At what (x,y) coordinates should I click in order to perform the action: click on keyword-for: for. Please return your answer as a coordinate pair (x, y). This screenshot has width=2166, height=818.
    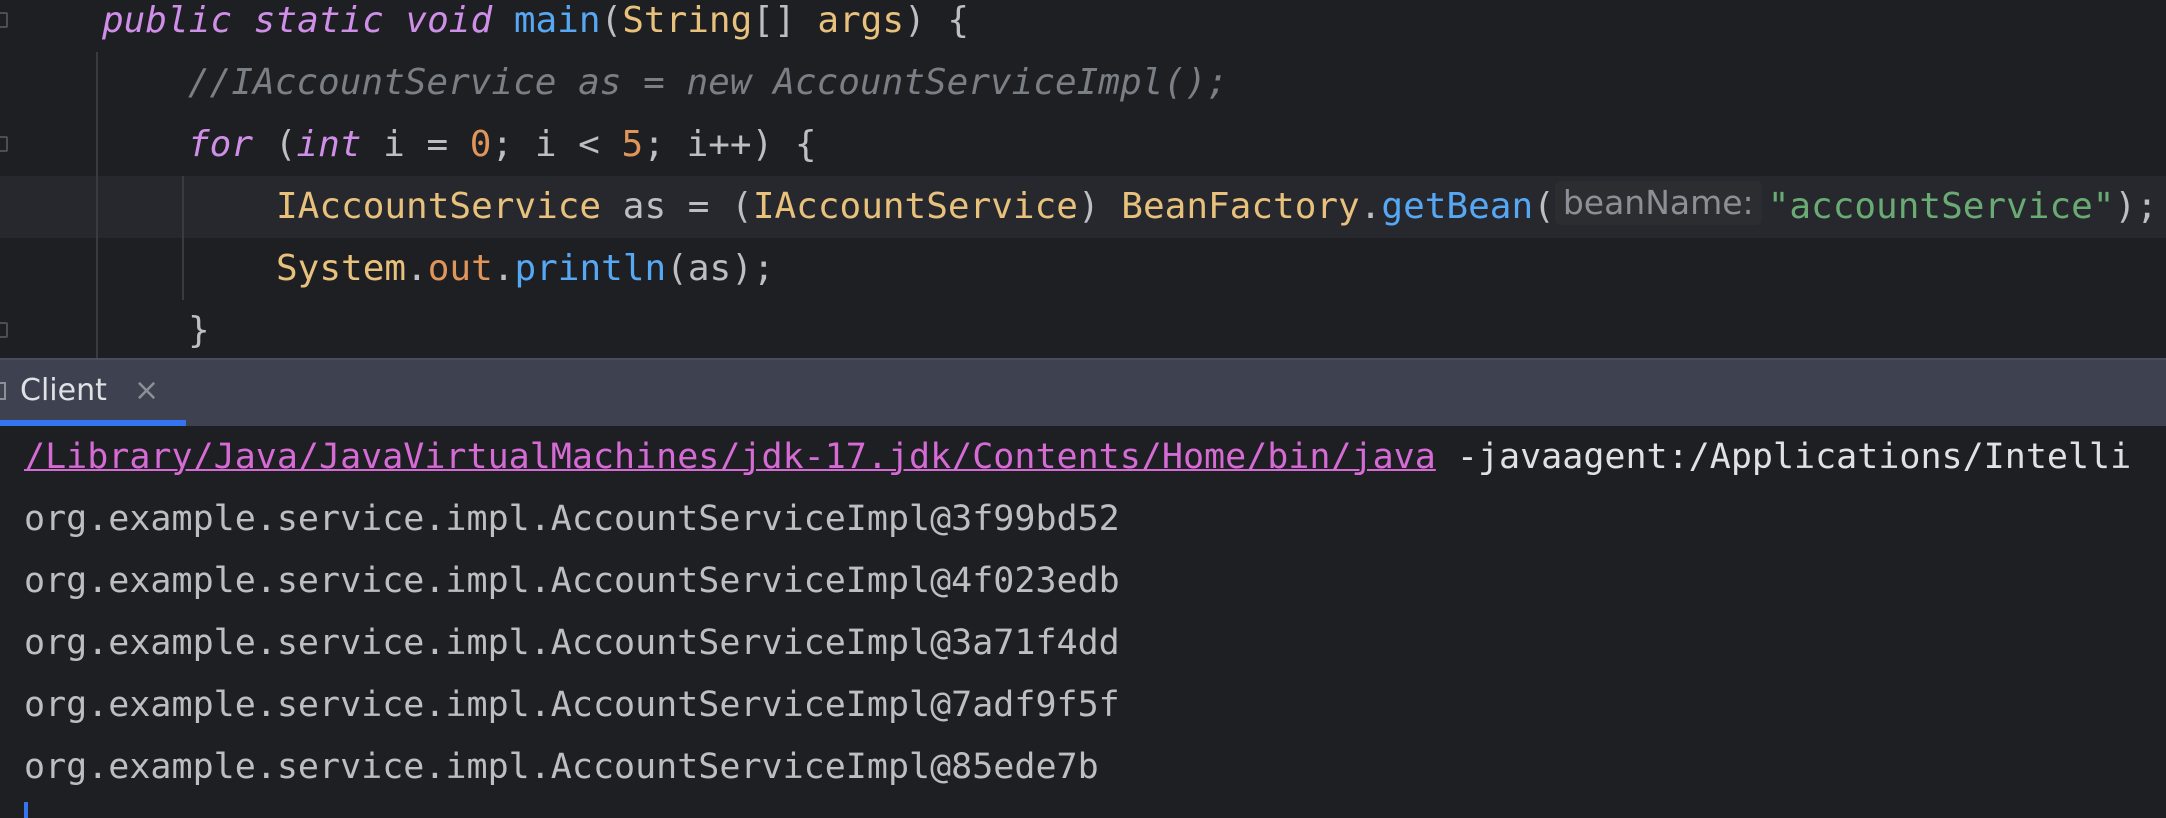
    Looking at the image, I should click on (221, 144).